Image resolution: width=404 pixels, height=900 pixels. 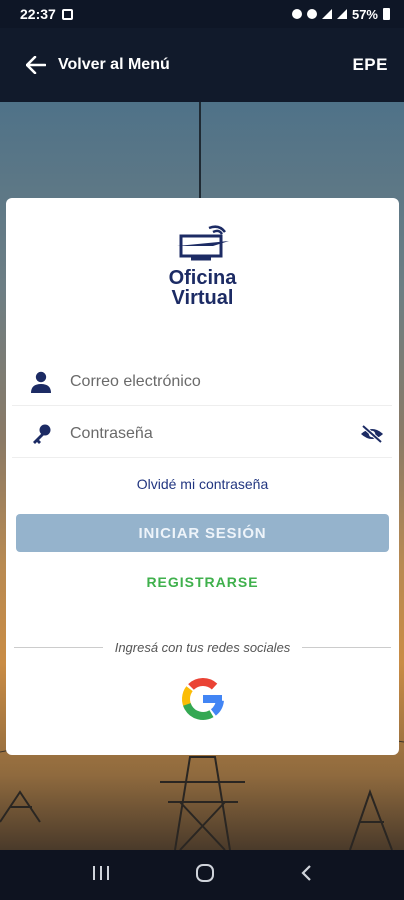 What do you see at coordinates (58, 647) in the screenshot?
I see `divider-left` at bounding box center [58, 647].